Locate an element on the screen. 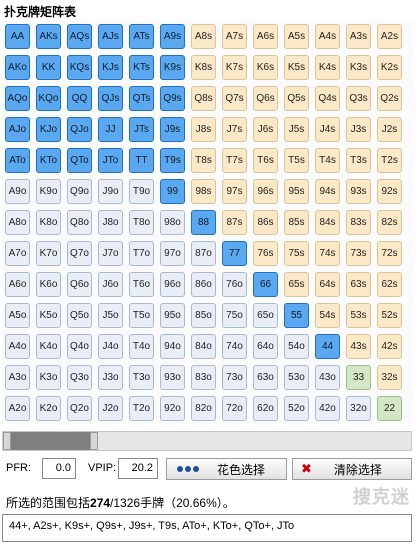 This screenshot has width=416, height=544. hand-cell-QTo: QTo is located at coordinates (79, 160).